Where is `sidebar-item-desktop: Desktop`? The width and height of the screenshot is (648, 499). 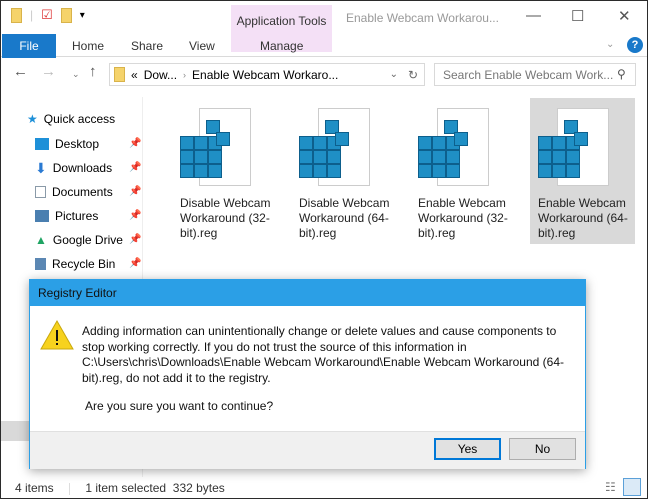
sidebar-item-desktop: Desktop is located at coordinates (67, 144).